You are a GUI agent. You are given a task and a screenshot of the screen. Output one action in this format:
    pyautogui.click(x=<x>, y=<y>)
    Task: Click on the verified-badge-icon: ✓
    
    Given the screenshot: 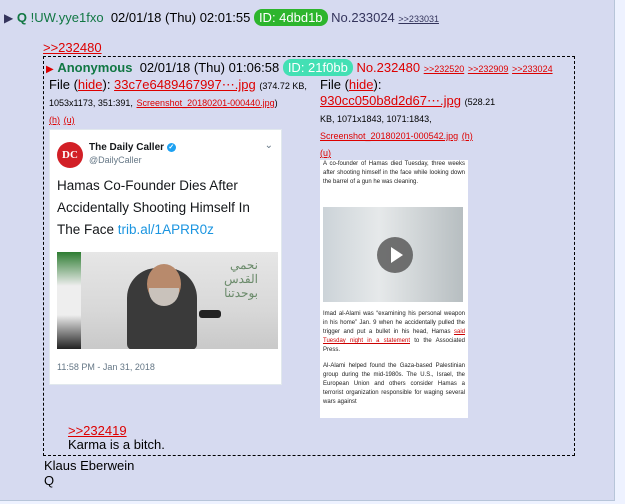 What is the action you would take?
    pyautogui.click(x=171, y=147)
    